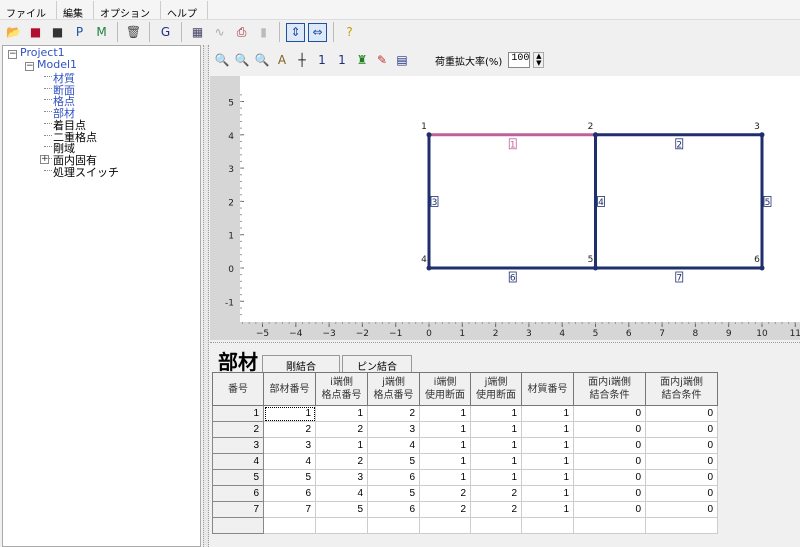 The image size is (800, 547). What do you see at coordinates (539, 60) in the screenshot?
I see `load-scale-spinner: ▲ ▼` at bounding box center [539, 60].